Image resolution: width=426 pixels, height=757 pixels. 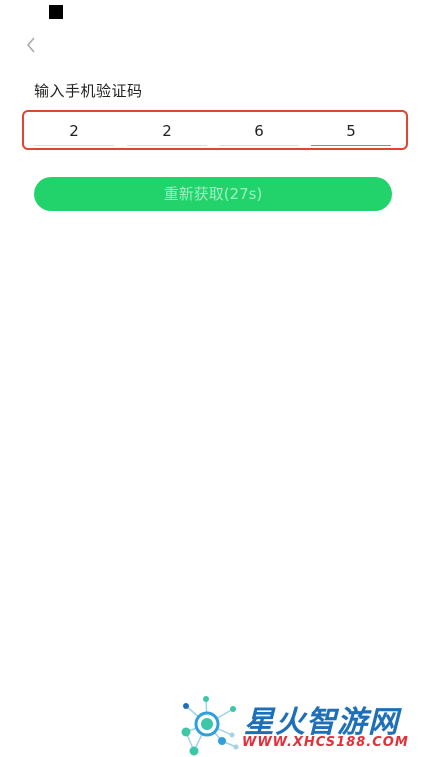 What do you see at coordinates (301, 726) in the screenshot?
I see `watermark: 星火智游网 WWW.XHCS188.COM` at bounding box center [301, 726].